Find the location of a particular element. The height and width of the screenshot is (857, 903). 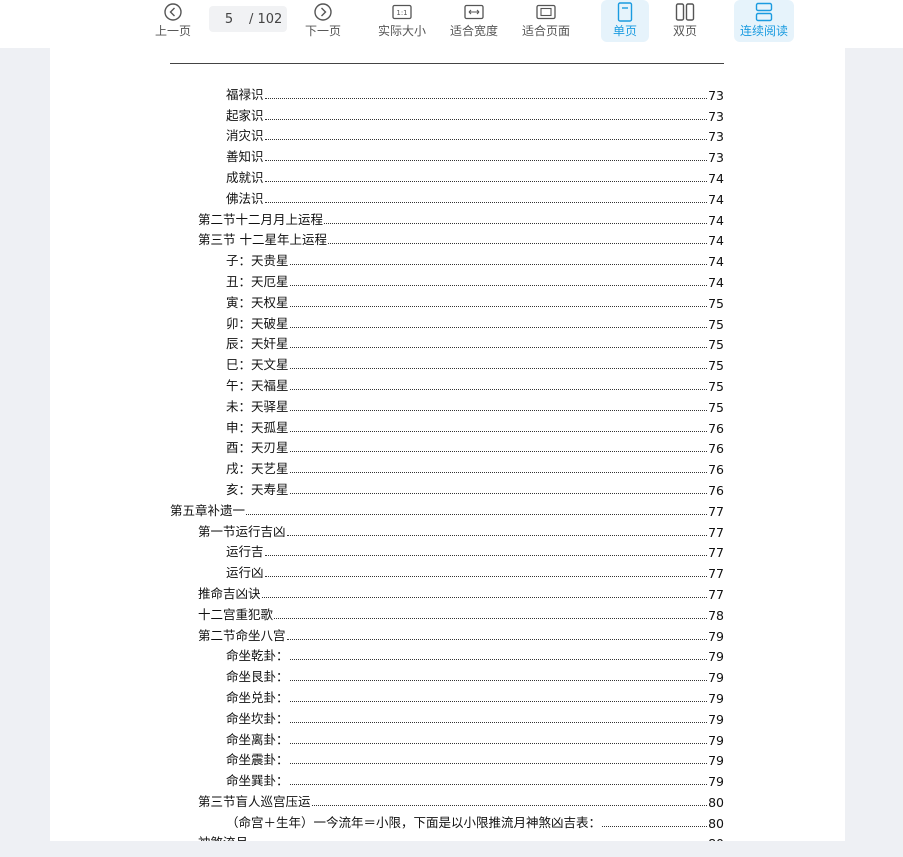

toc-entry: 命坐坎卦： 79 is located at coordinates (447, 716).